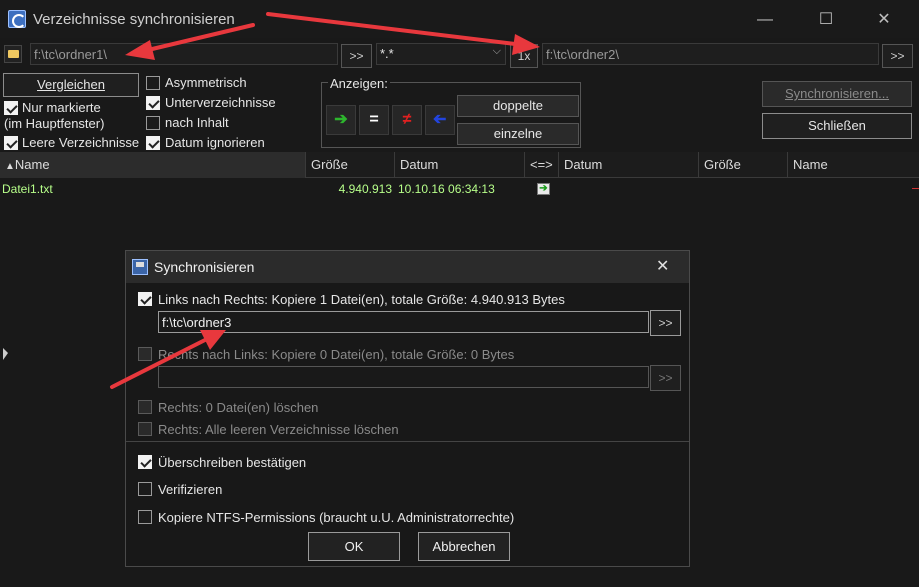 Image resolution: width=919 pixels, height=587 pixels. Describe the element at coordinates (13, 54) in the screenshot. I see `folder-icon` at that location.